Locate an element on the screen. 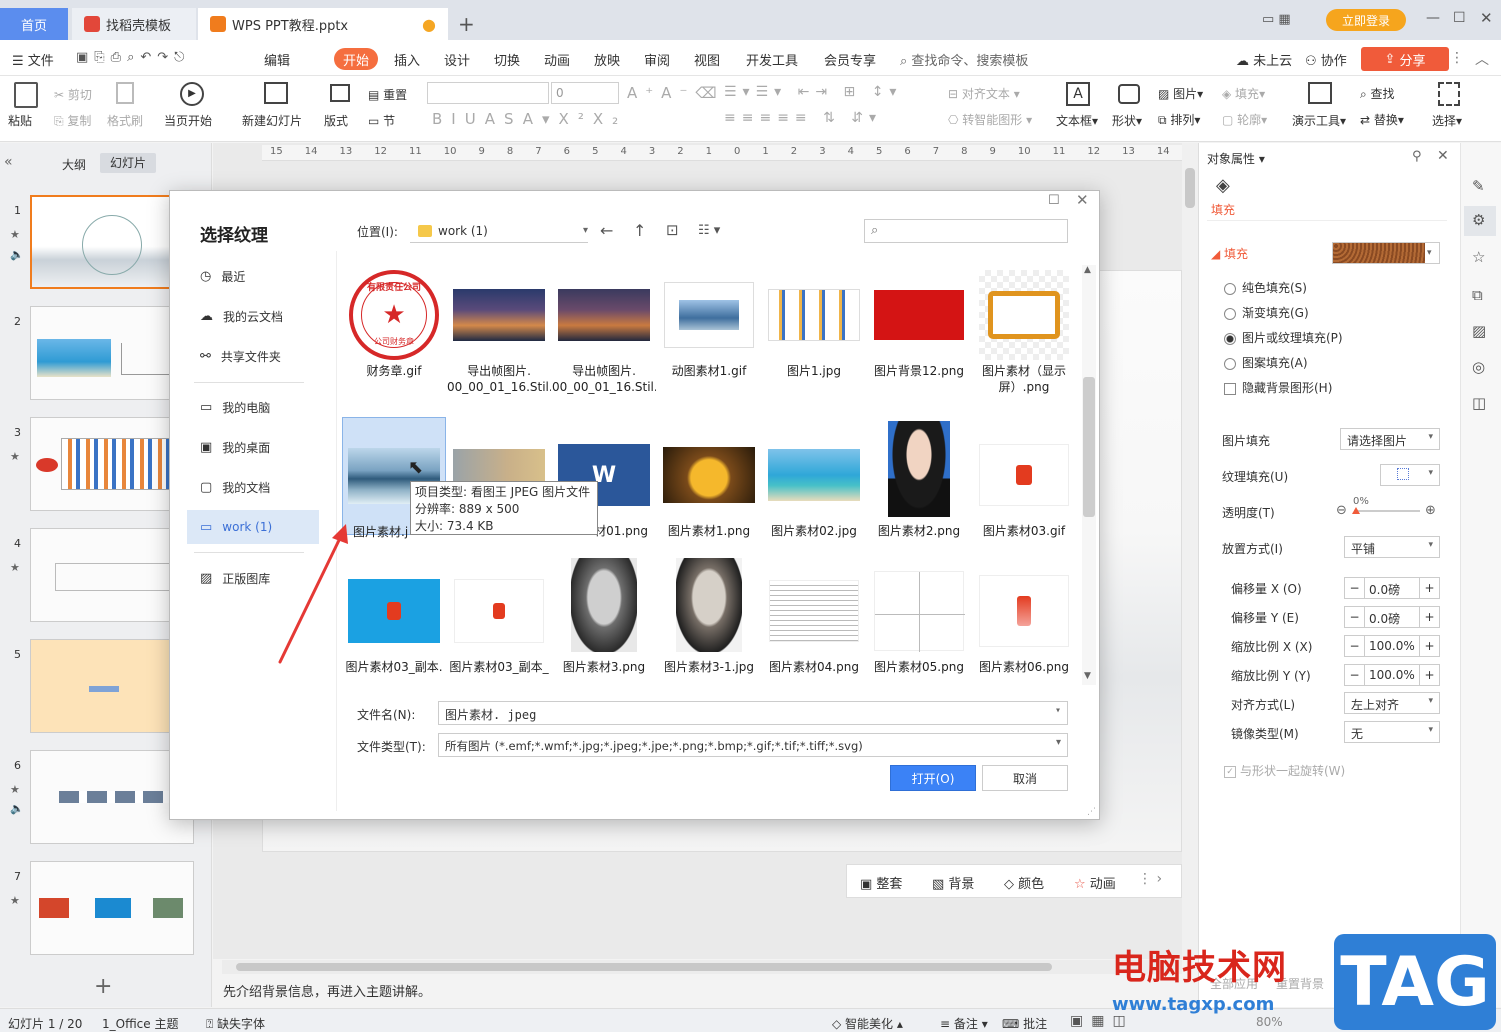 The image size is (1501, 1032). comments-toggle: ⌨ 批注 is located at coordinates (1024, 1023).